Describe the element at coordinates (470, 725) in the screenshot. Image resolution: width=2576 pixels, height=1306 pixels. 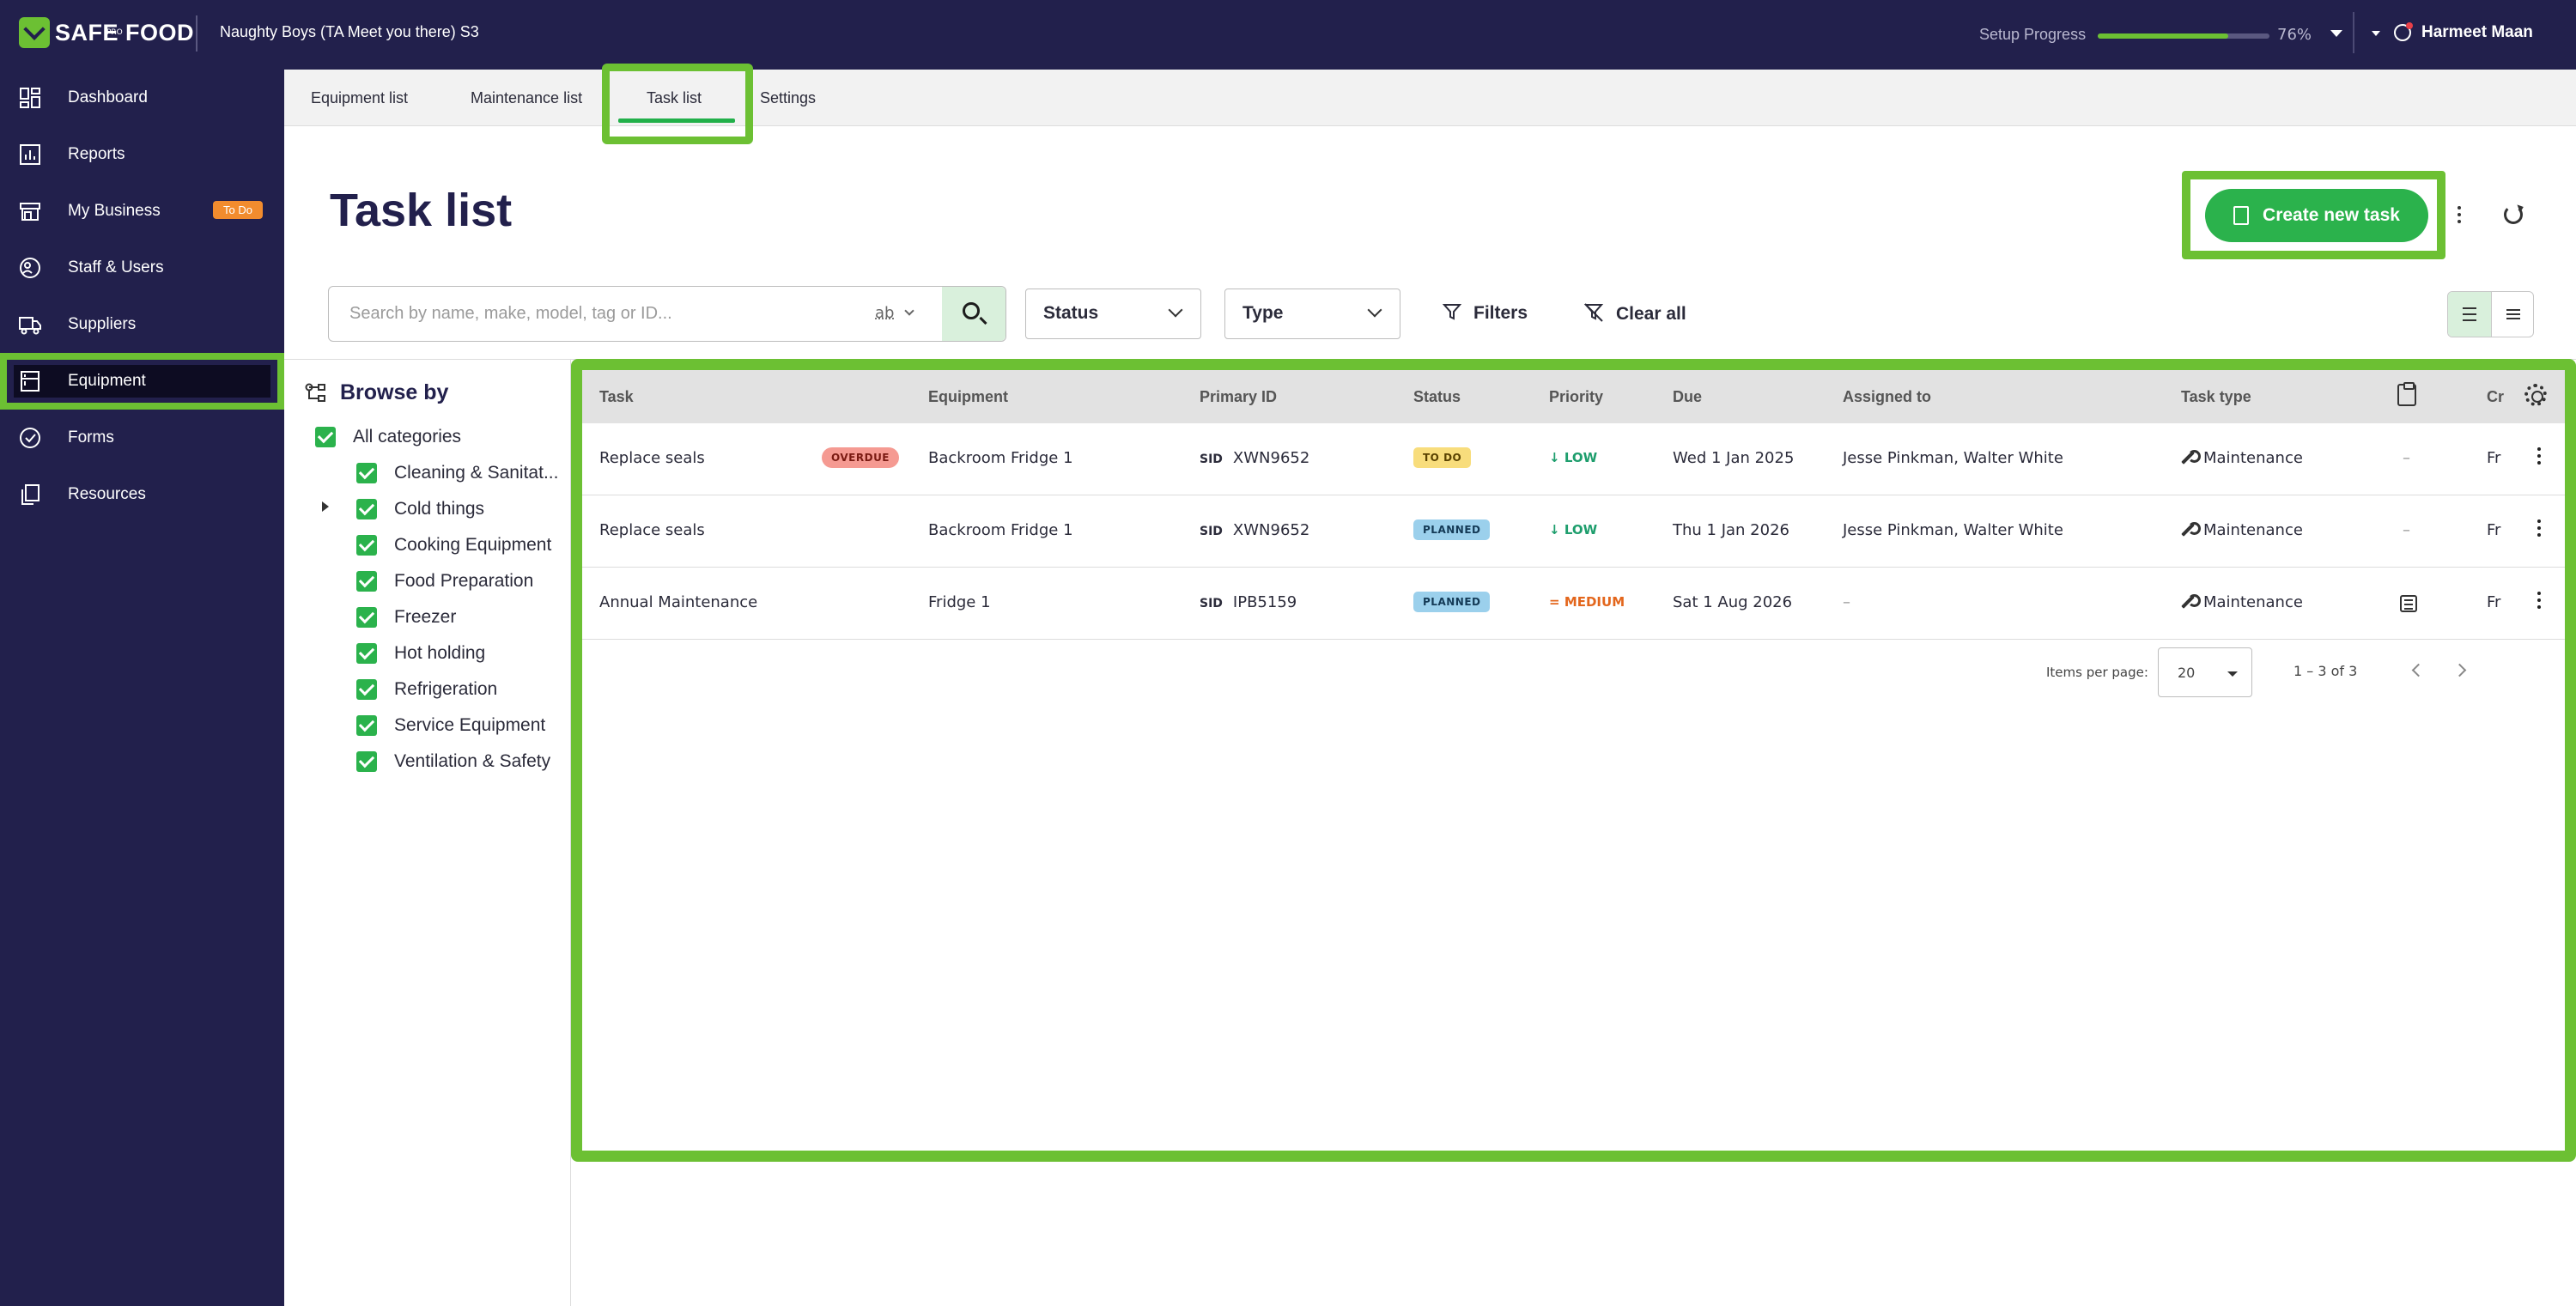
I see `category-label: Service Equipment` at that location.